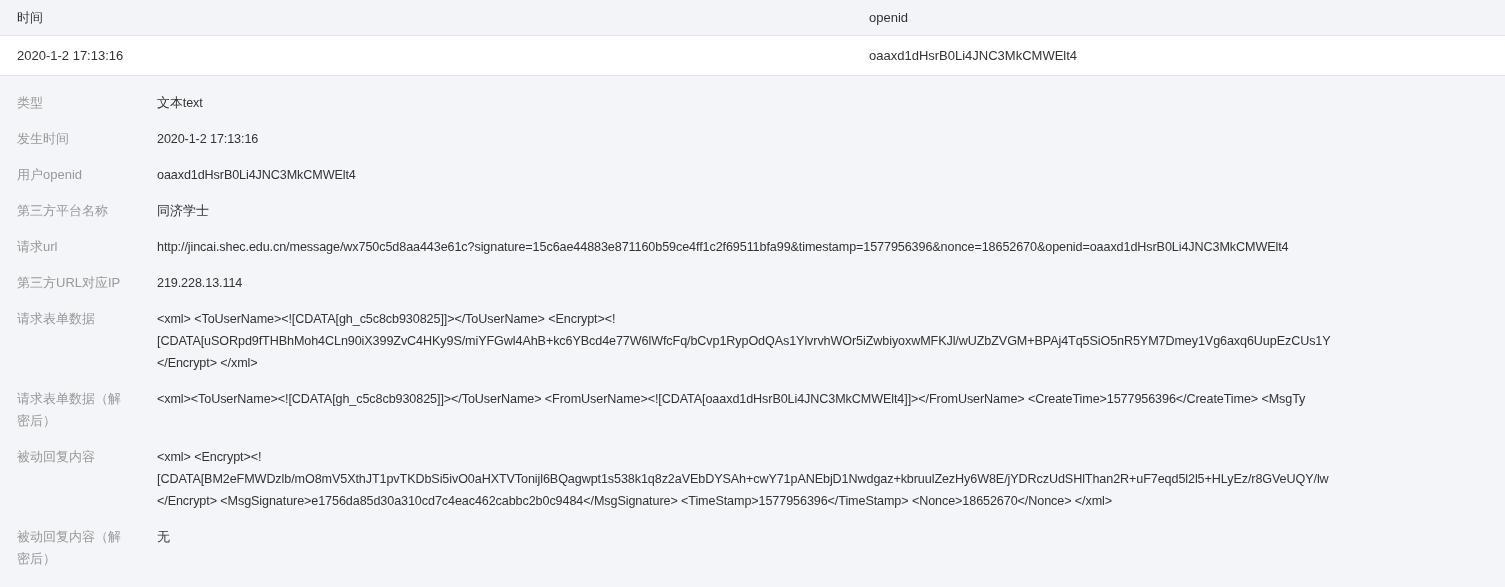 This screenshot has height=587, width=1505. What do you see at coordinates (180, 103) in the screenshot?
I see `field-value: 文本text` at bounding box center [180, 103].